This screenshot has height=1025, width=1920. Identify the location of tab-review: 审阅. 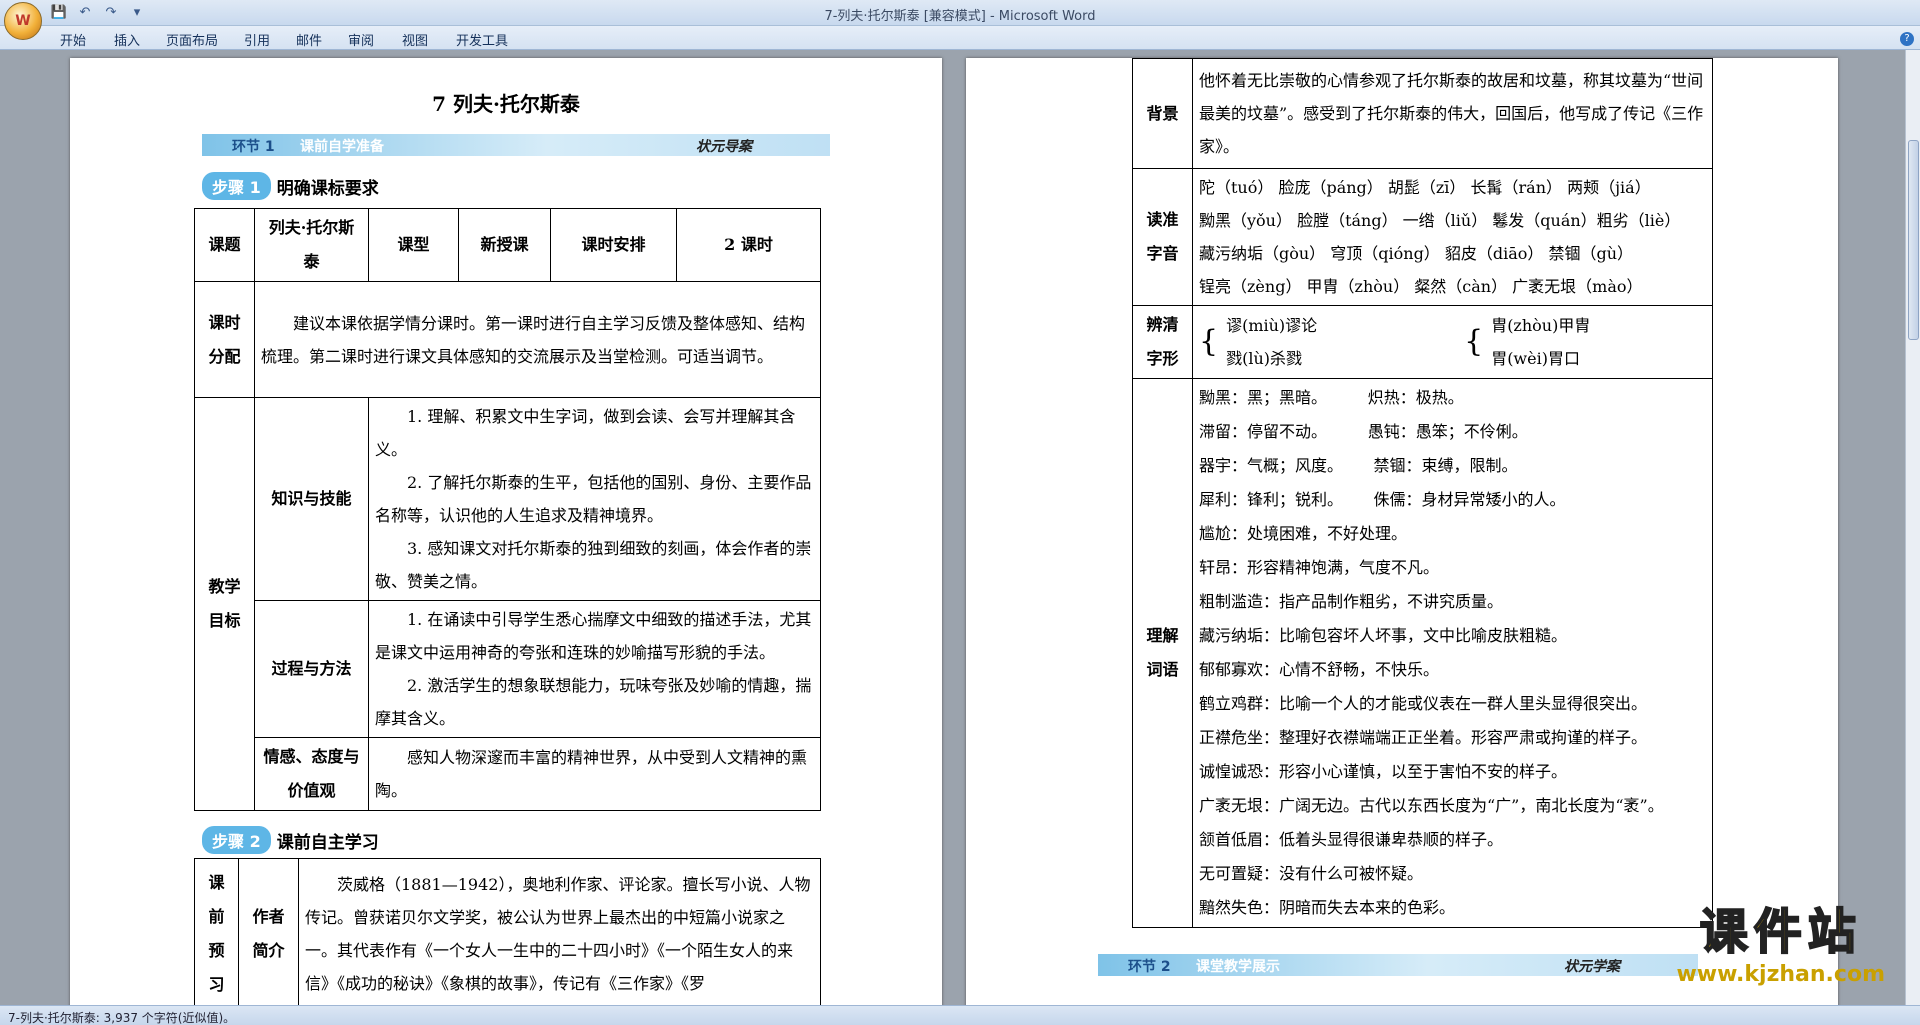
(361, 39).